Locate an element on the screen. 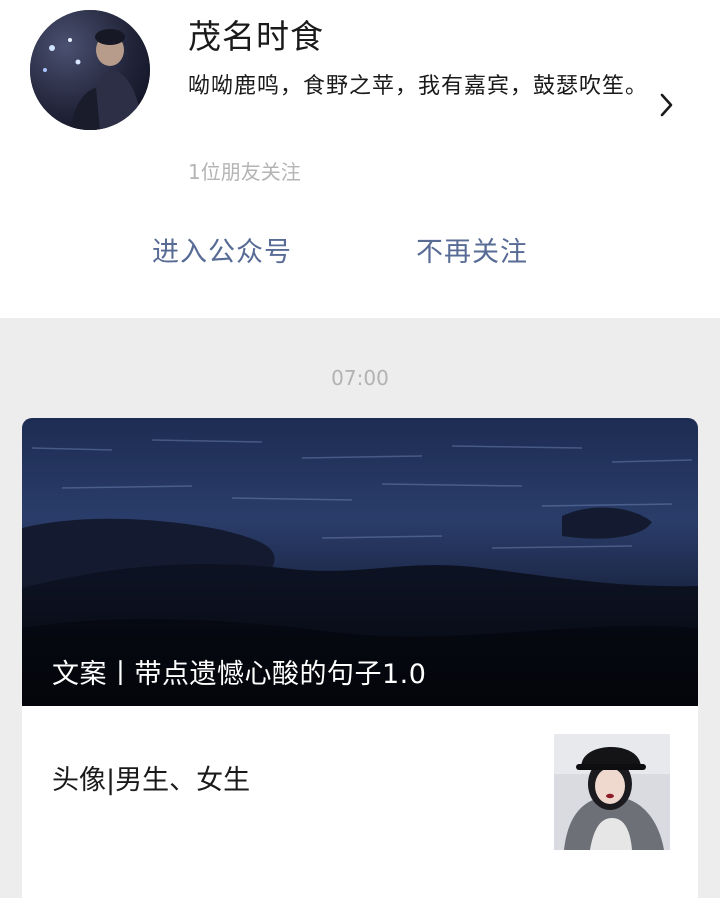  account-avatar is located at coordinates (90, 70).